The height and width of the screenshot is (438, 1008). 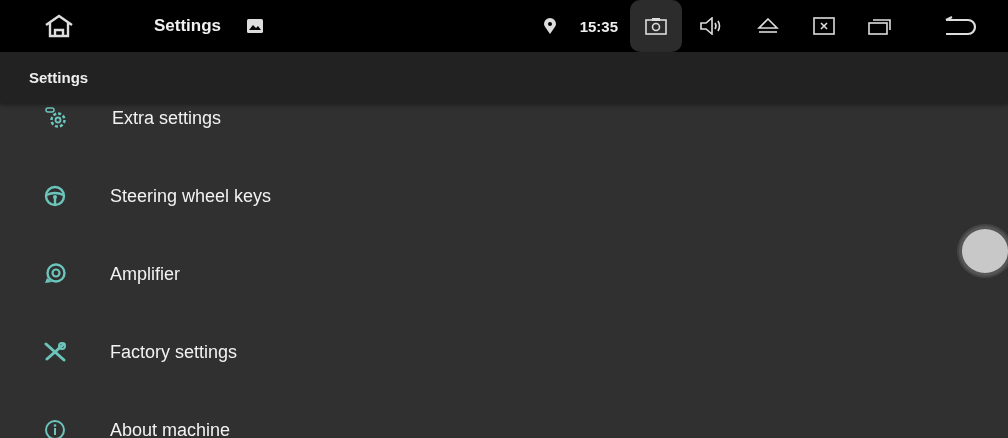 What do you see at coordinates (59, 26) in the screenshot?
I see `home-icon` at bounding box center [59, 26].